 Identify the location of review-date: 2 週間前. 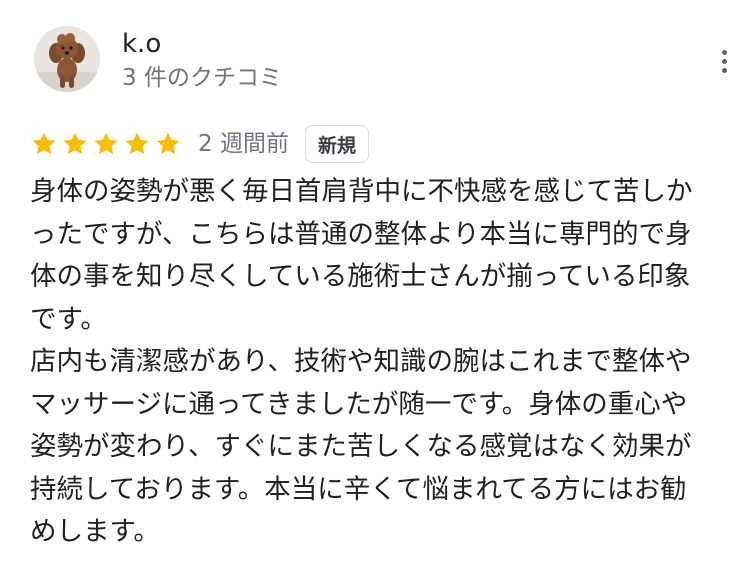
(243, 144).